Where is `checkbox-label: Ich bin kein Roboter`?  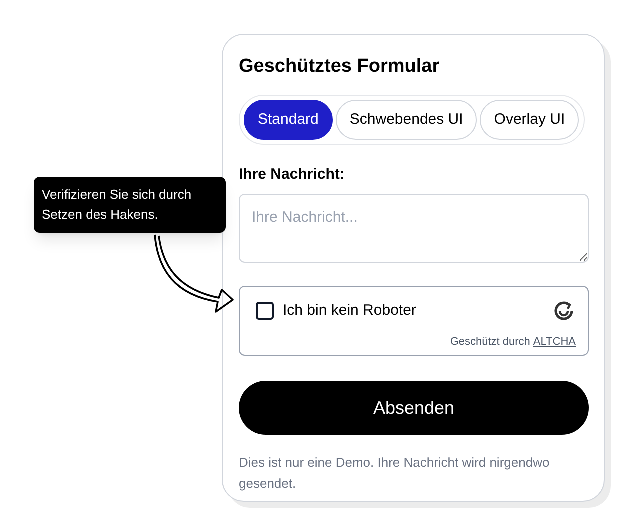
checkbox-label: Ich bin kein Roboter is located at coordinates (349, 311).